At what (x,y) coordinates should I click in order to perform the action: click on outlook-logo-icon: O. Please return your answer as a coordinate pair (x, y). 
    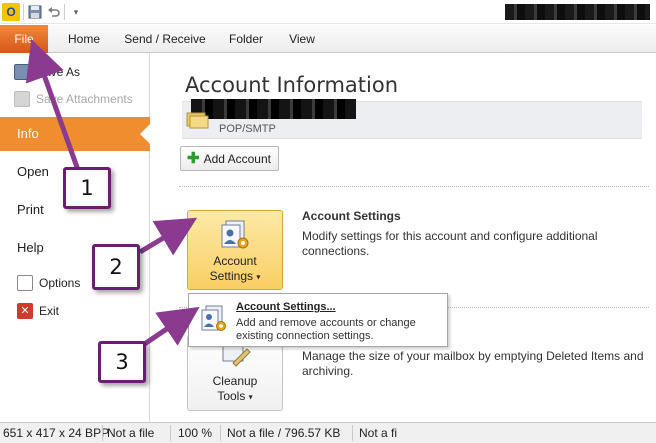
    Looking at the image, I should click on (11, 12).